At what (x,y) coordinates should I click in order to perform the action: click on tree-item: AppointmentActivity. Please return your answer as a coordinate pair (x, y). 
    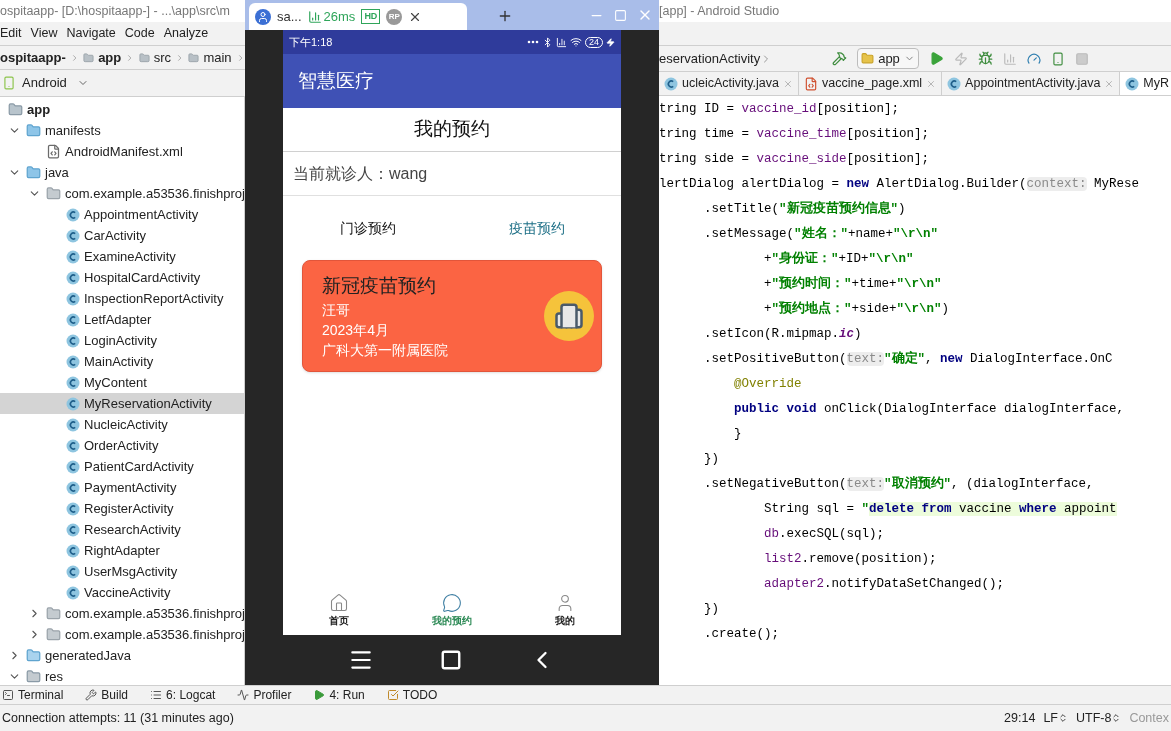
    Looking at the image, I should click on (122, 214).